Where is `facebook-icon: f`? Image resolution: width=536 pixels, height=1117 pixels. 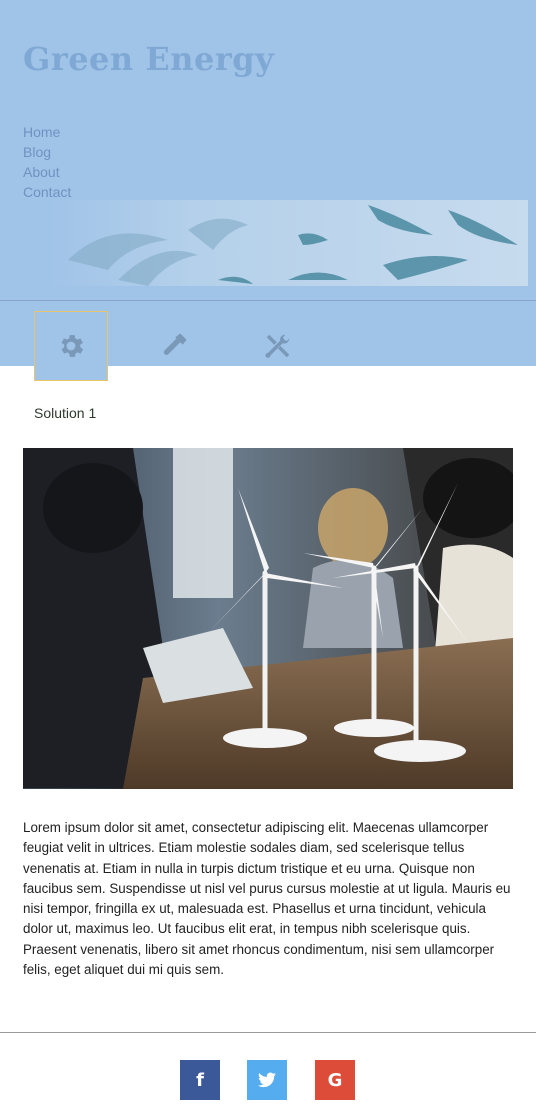 facebook-icon: f is located at coordinates (200, 1080).